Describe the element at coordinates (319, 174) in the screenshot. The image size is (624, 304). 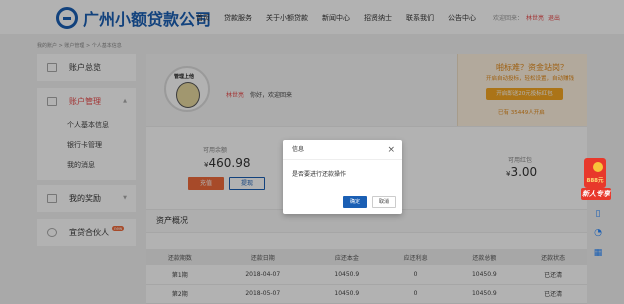
I see `dialog-message: 是否要进行还款操作` at that location.